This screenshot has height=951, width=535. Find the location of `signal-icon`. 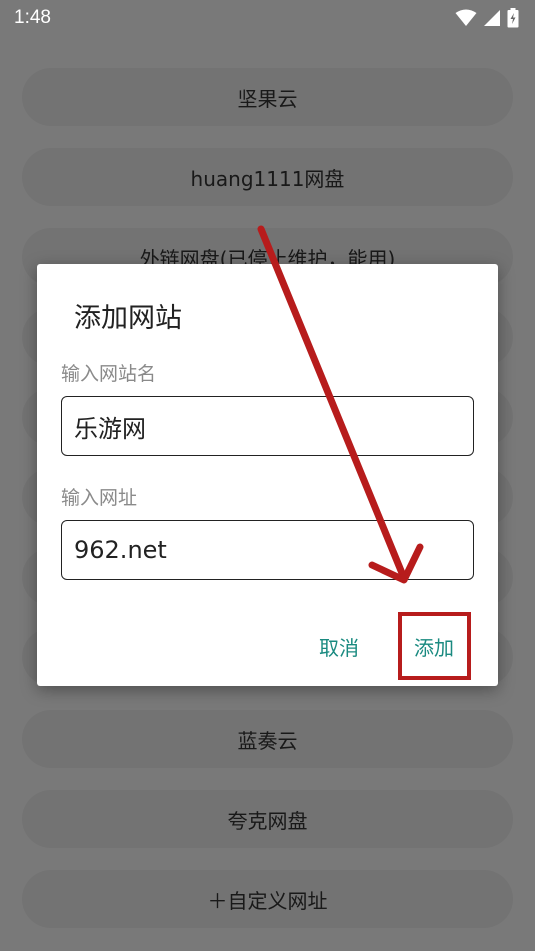

signal-icon is located at coordinates (492, 18).